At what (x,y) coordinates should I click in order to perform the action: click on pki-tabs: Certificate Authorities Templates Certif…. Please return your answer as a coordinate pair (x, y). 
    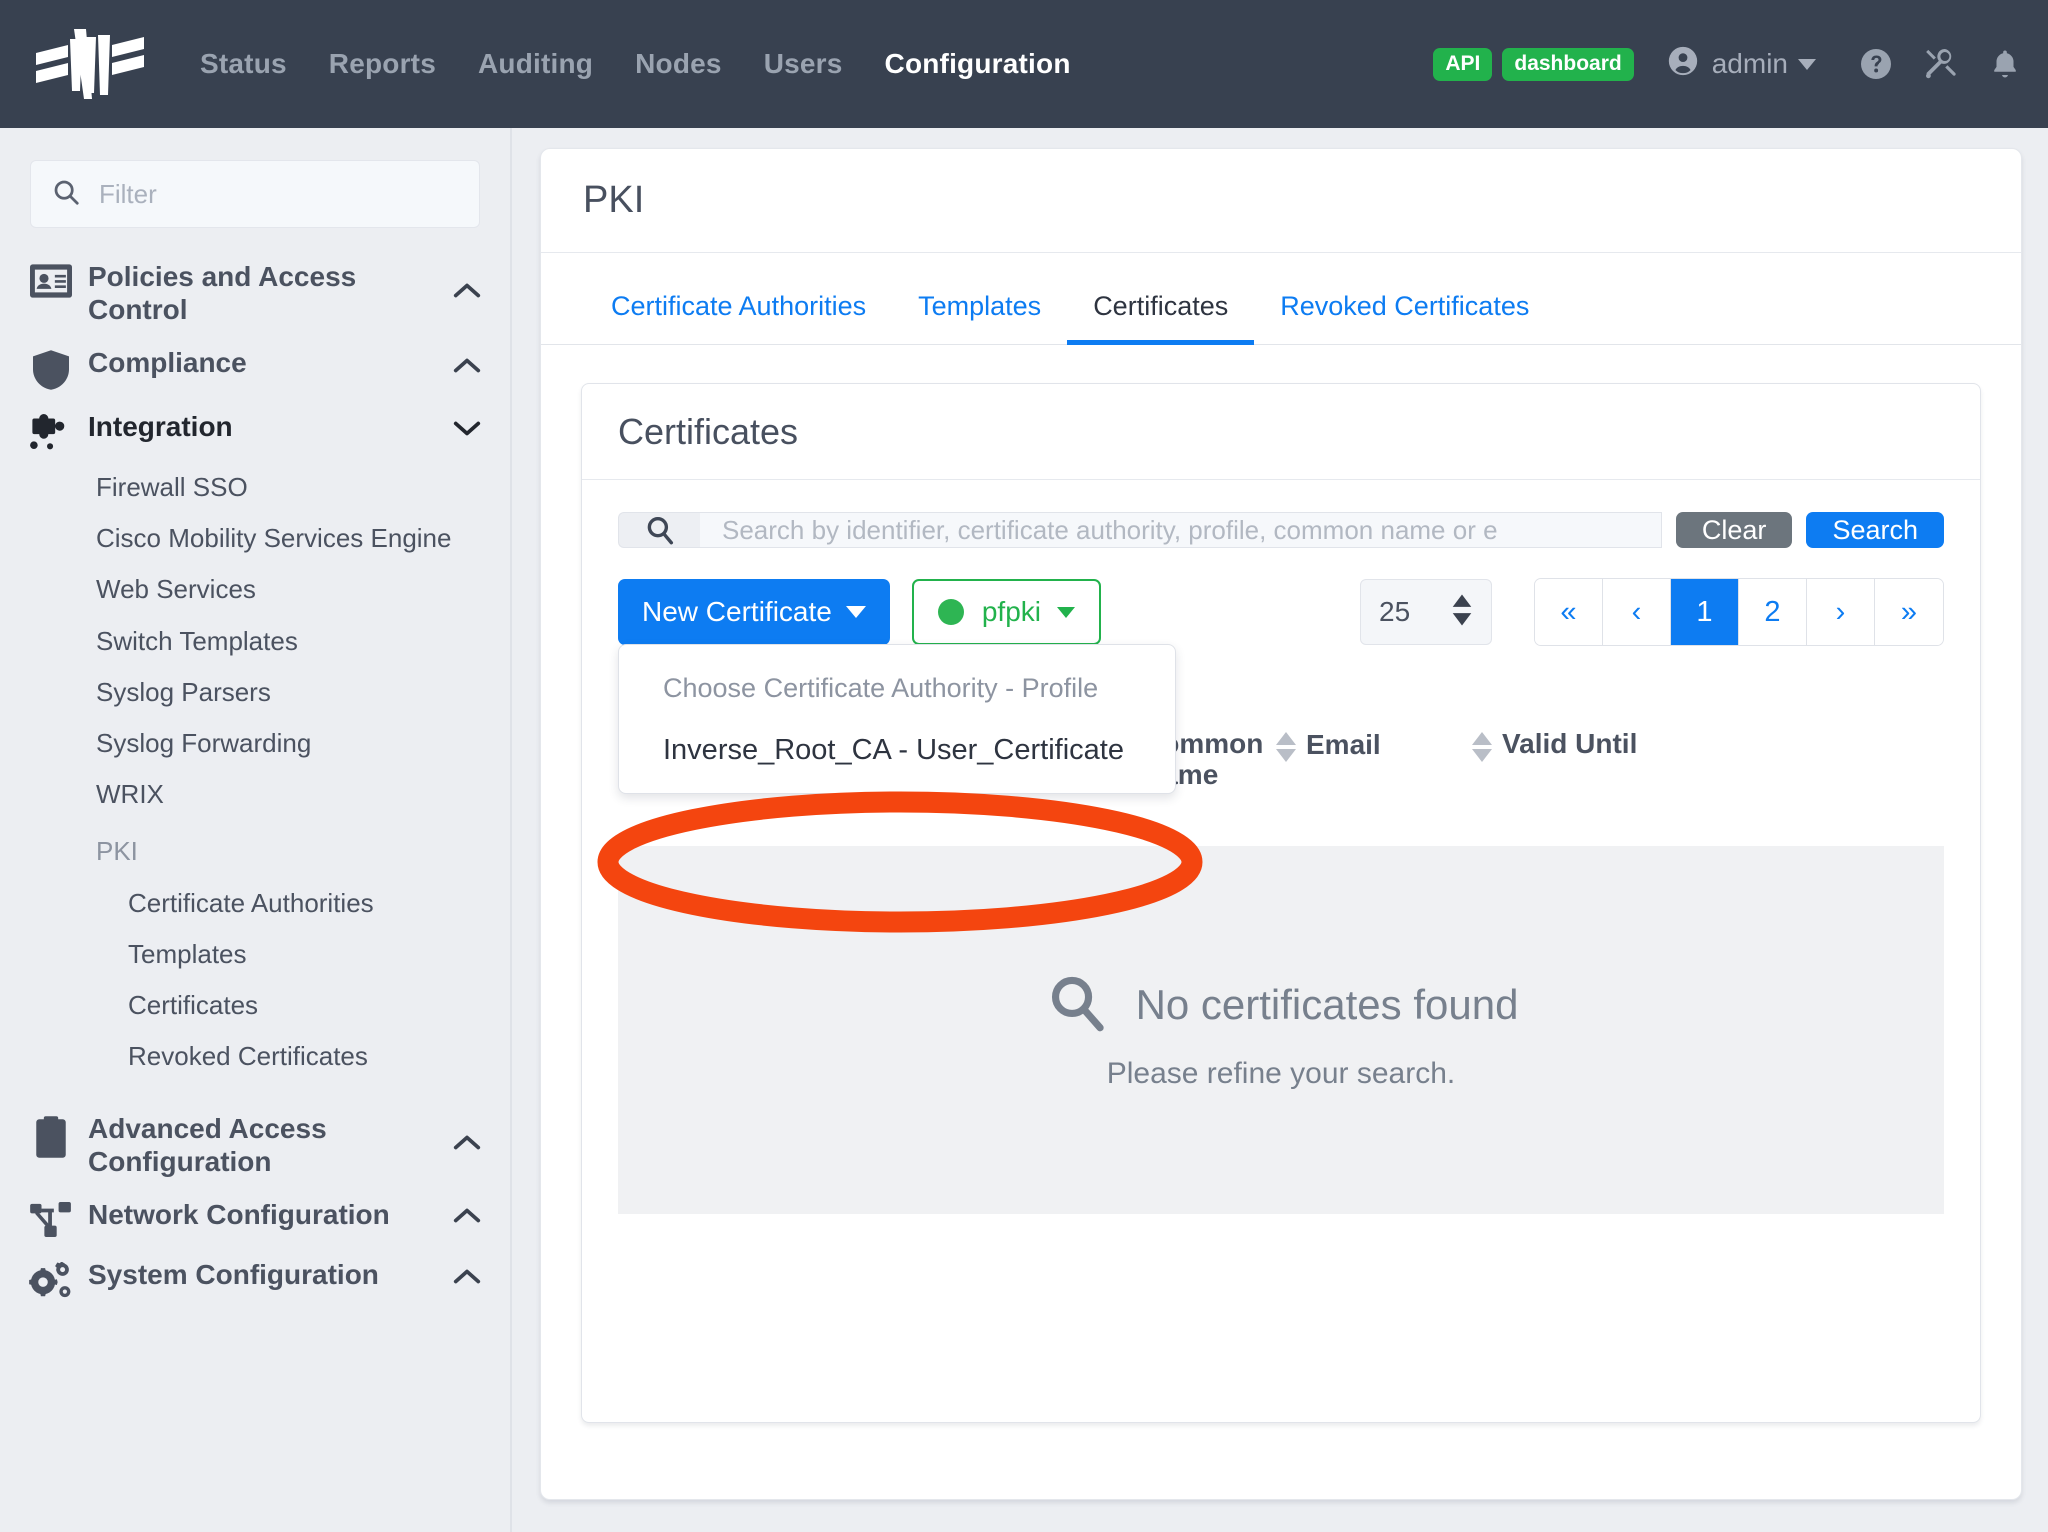
    Looking at the image, I should click on (1281, 299).